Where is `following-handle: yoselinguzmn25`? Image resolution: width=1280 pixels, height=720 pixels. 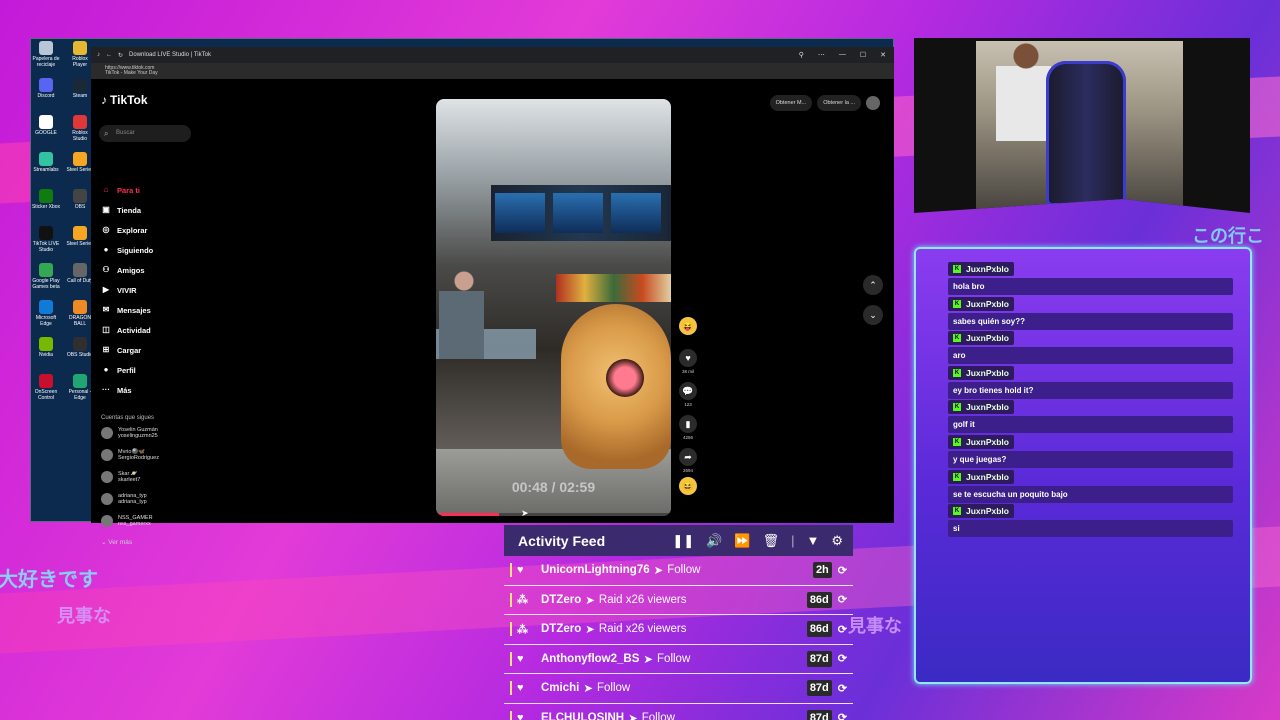
following-handle: yoselinguzmn25 is located at coordinates (138, 436).